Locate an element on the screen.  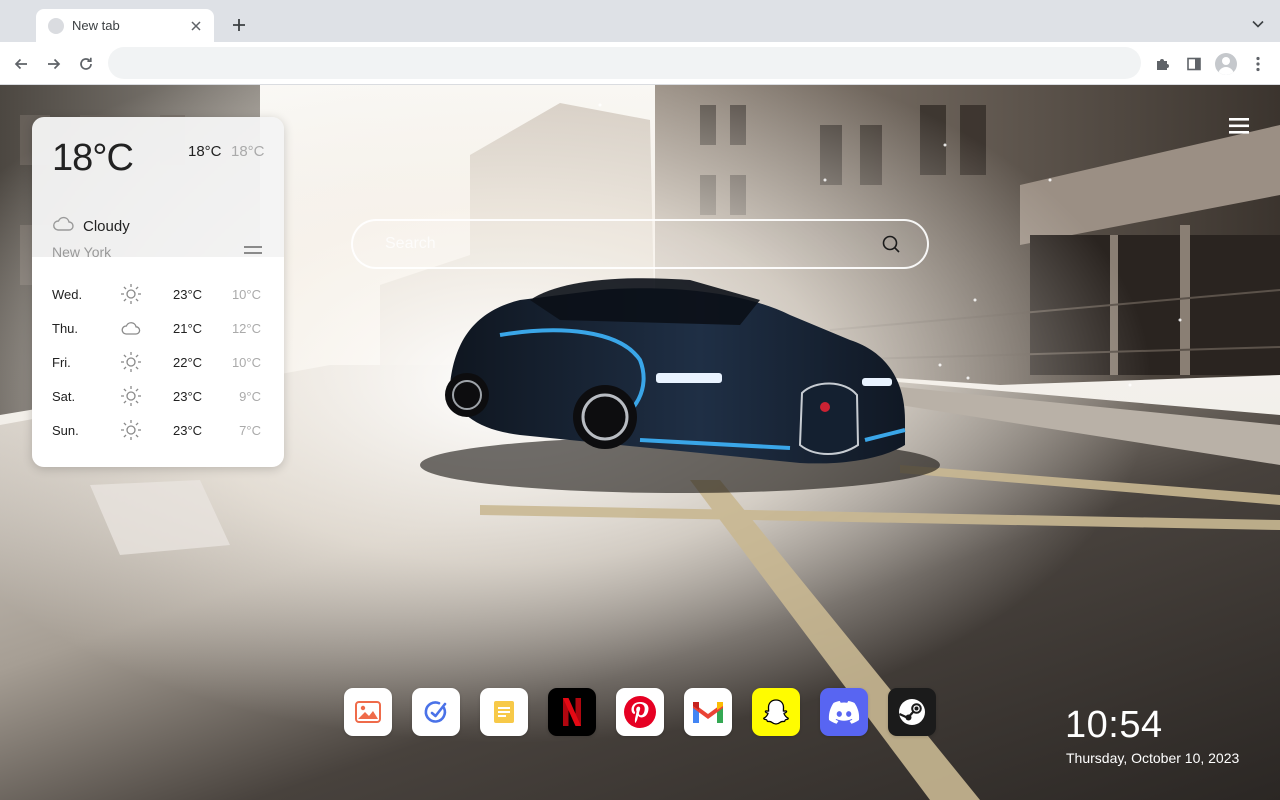
app-netflix is located at coordinates (572, 712).